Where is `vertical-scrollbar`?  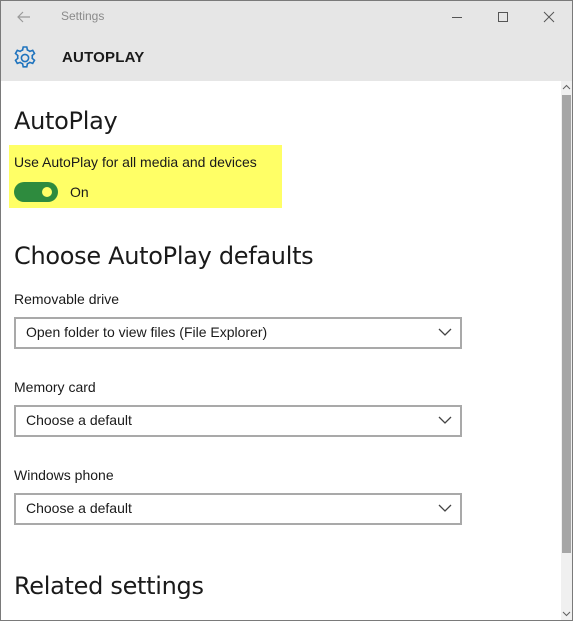
vertical-scrollbar is located at coordinates (566, 350).